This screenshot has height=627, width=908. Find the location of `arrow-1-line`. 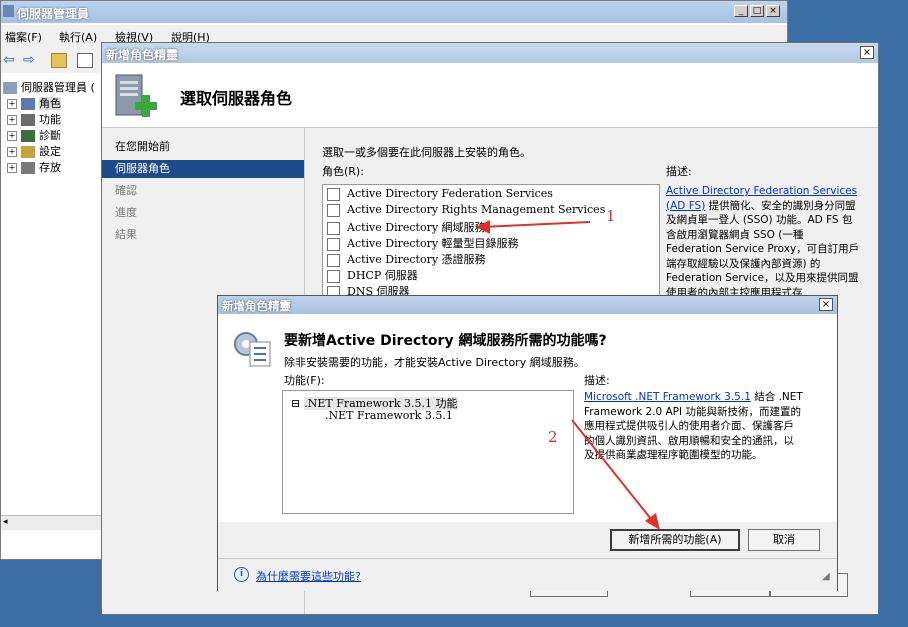

arrow-1-line is located at coordinates (536, 224).